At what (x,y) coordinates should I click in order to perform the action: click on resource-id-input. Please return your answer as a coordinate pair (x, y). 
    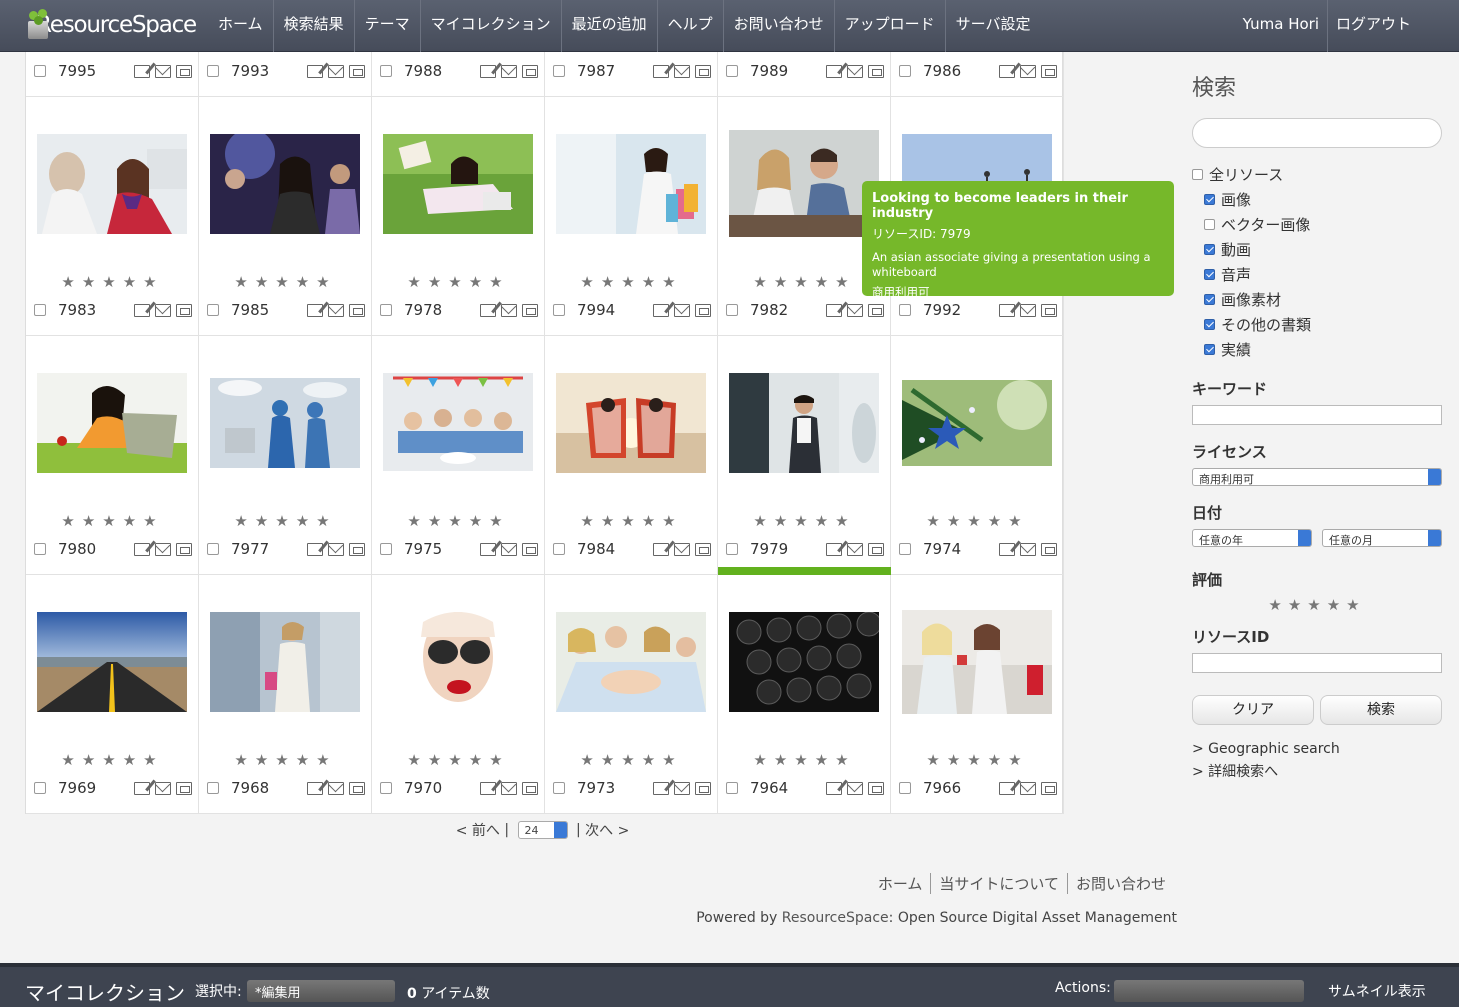
    Looking at the image, I should click on (1317, 663).